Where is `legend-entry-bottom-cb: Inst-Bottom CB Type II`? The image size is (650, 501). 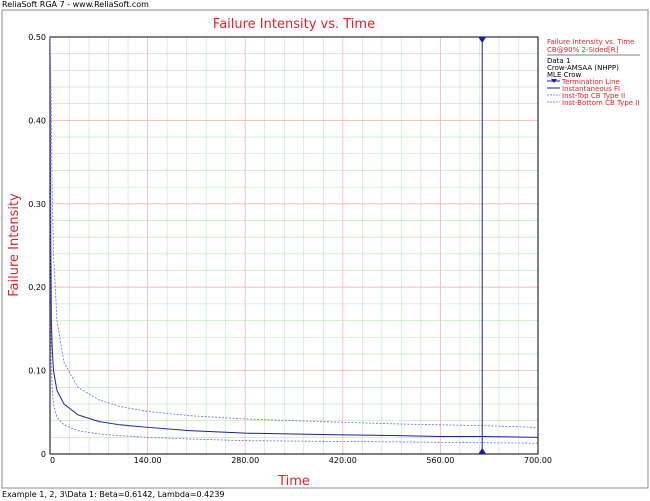
legend-entry-bottom-cb: Inst-Bottom CB Type II is located at coordinates (600, 103).